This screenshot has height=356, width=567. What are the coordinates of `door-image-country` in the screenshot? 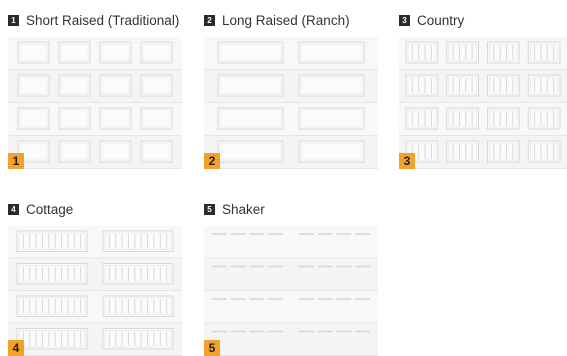 It's located at (483, 103).